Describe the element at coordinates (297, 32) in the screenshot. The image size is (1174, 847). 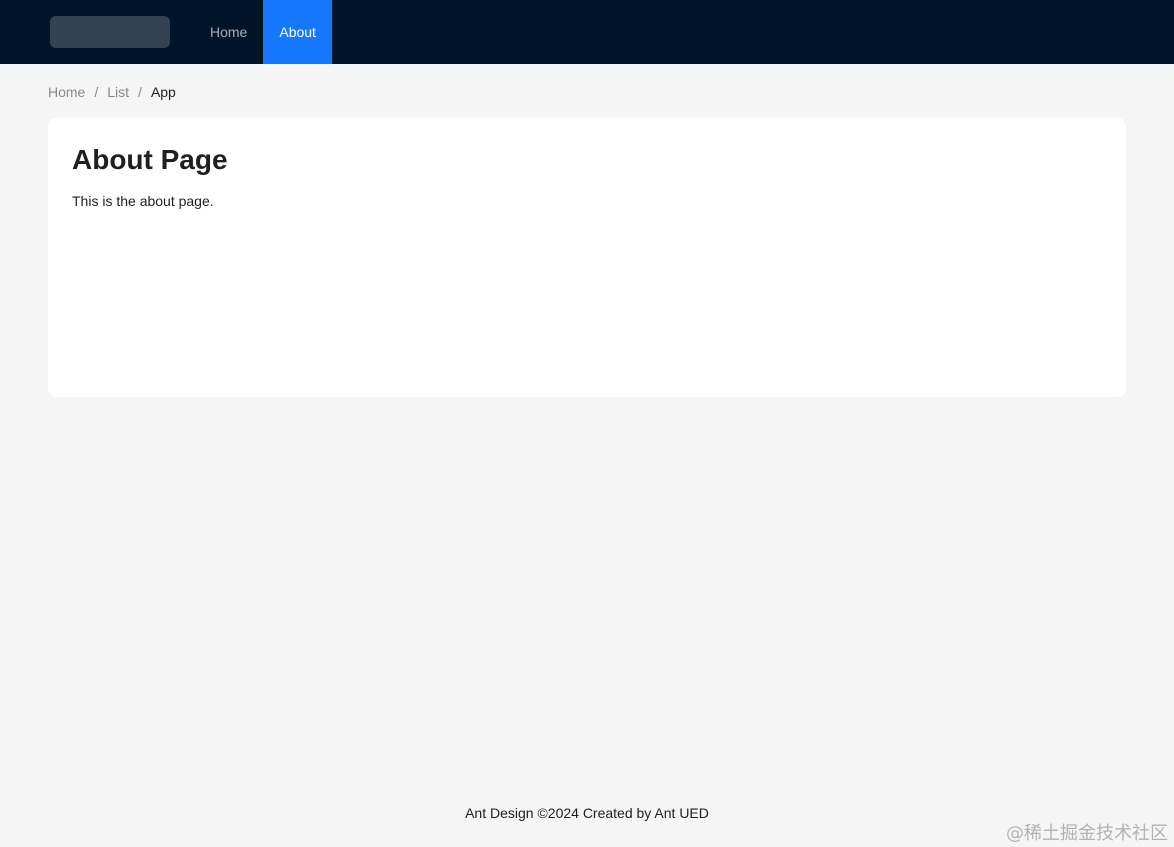
I see `nav-item-about: About` at that location.